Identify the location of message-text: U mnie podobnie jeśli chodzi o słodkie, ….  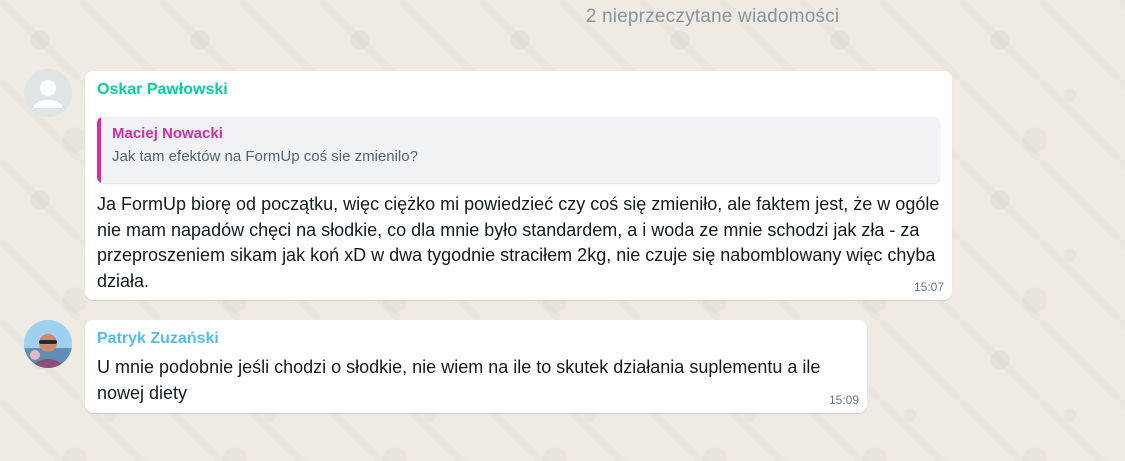
(459, 380).